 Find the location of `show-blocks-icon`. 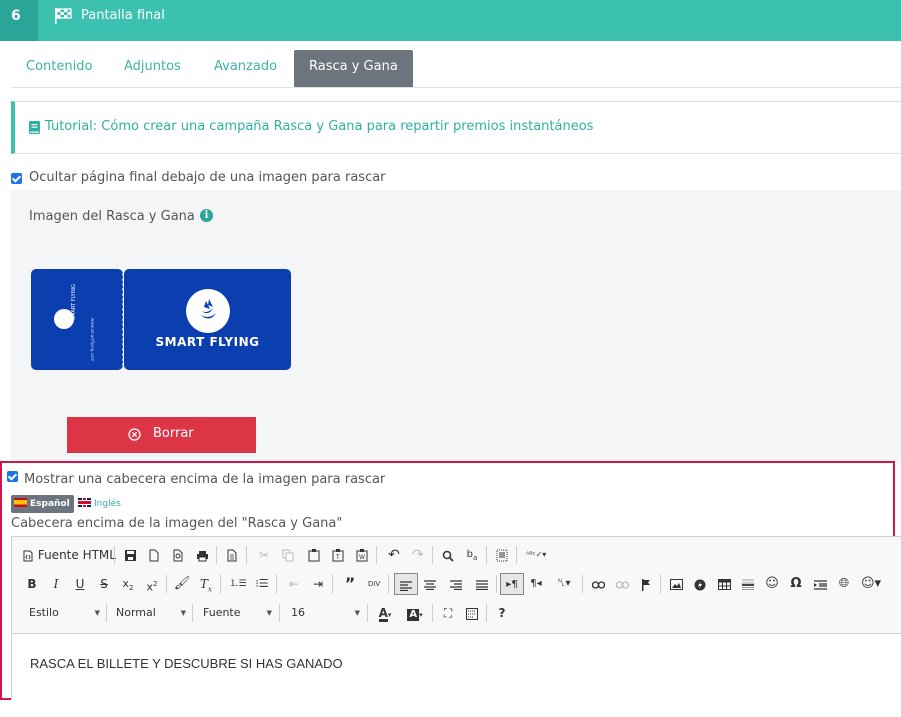

show-blocks-icon is located at coordinates (472, 613).